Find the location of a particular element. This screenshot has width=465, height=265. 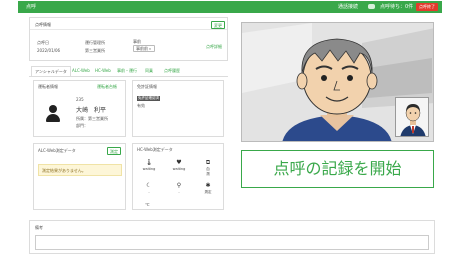

license-panel-title: 免許証情報 is located at coordinates (147, 86).